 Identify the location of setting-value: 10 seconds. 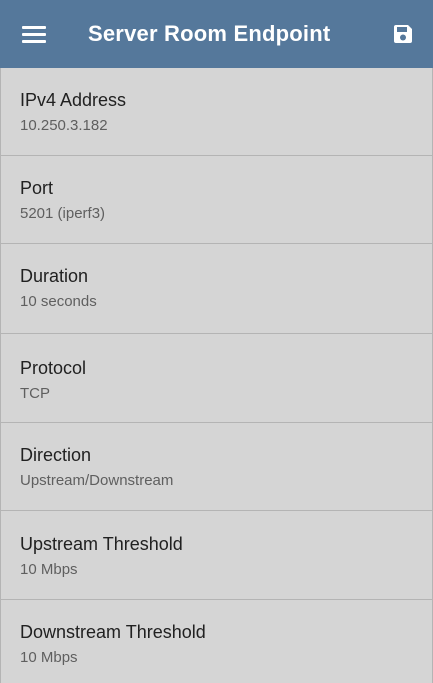
(58, 301).